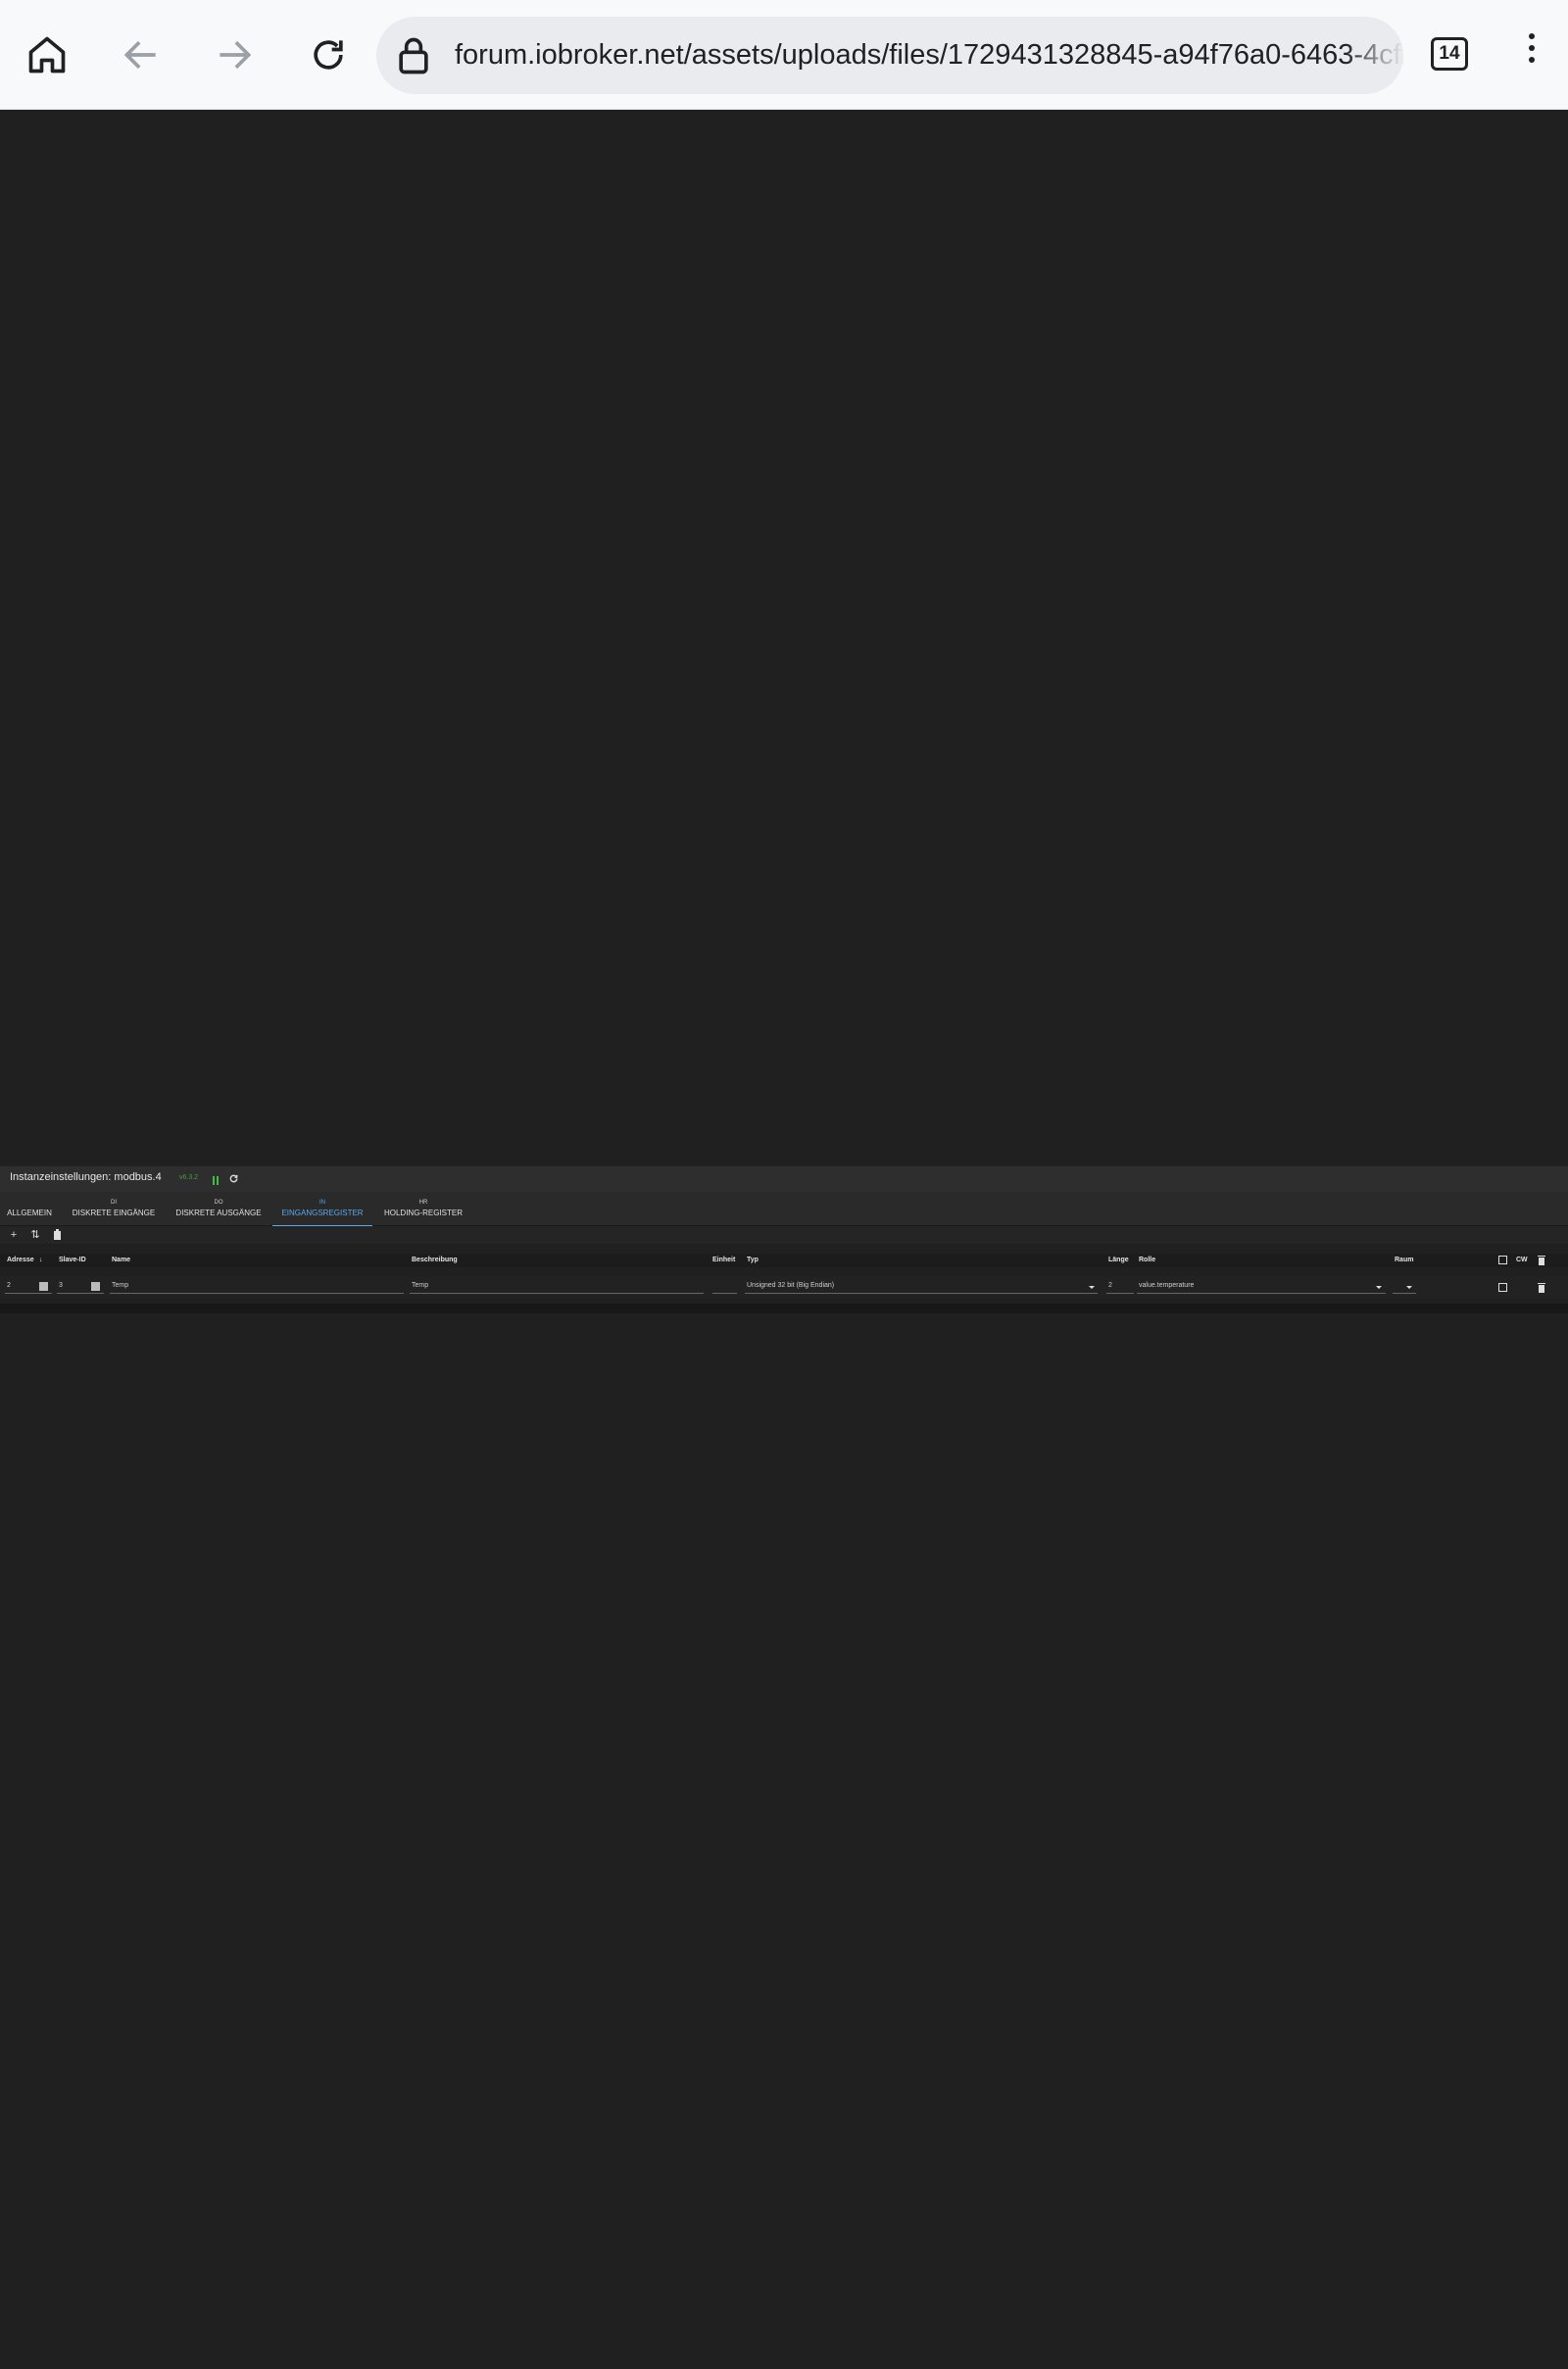 Image resolution: width=1568 pixels, height=2369 pixels. What do you see at coordinates (784, 1235) in the screenshot?
I see `table-toolbar: + ⇅` at bounding box center [784, 1235].